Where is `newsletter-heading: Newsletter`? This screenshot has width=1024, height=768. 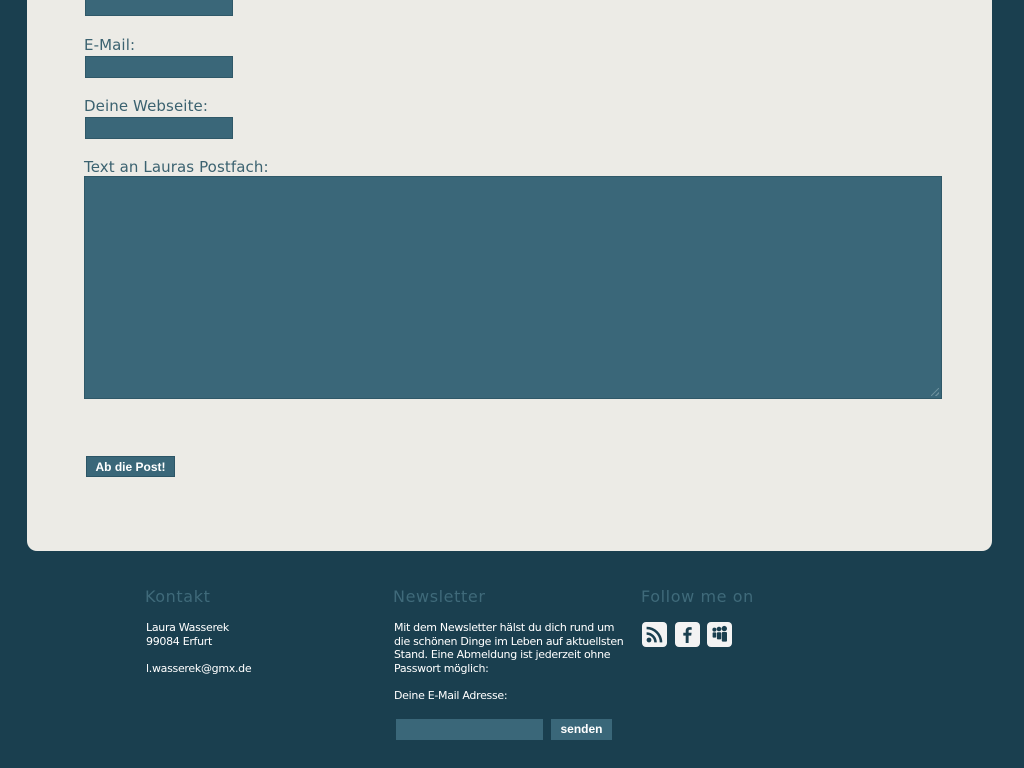 newsletter-heading: Newsletter is located at coordinates (439, 596).